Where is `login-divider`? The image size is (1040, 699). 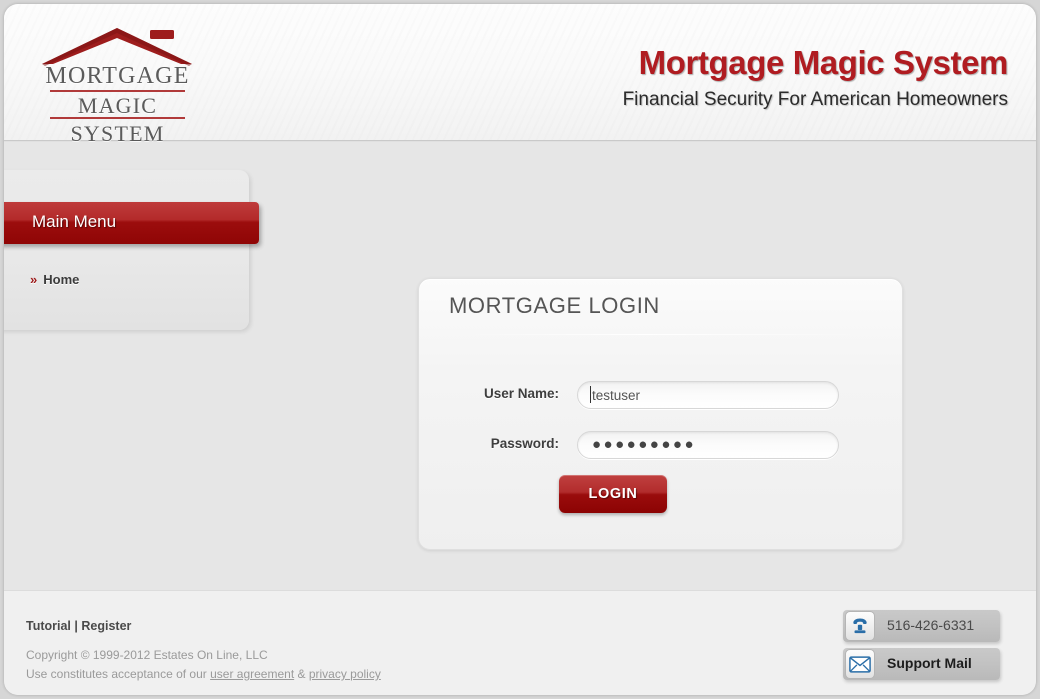
login-divider is located at coordinates (665, 334).